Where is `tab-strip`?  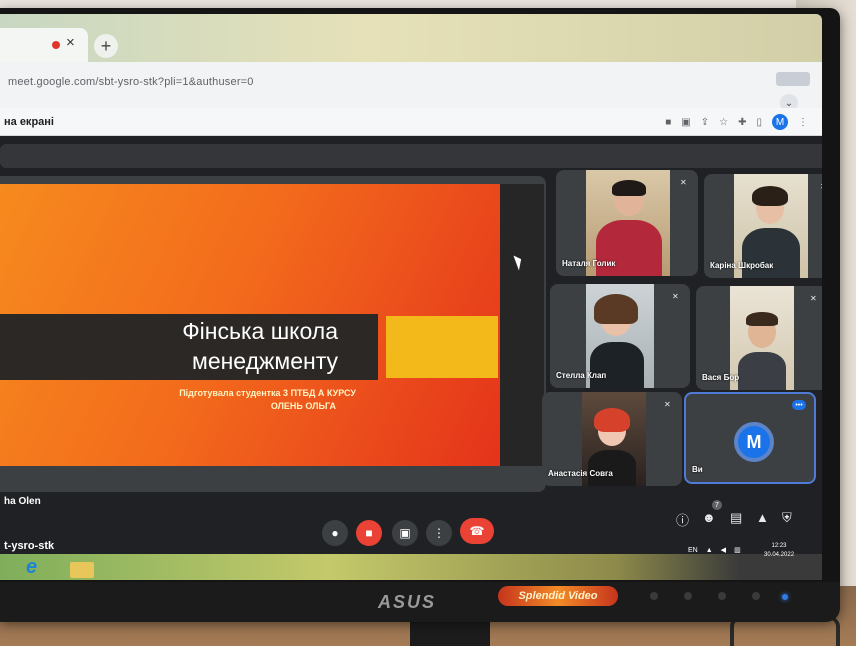 tab-strip is located at coordinates (411, 38).